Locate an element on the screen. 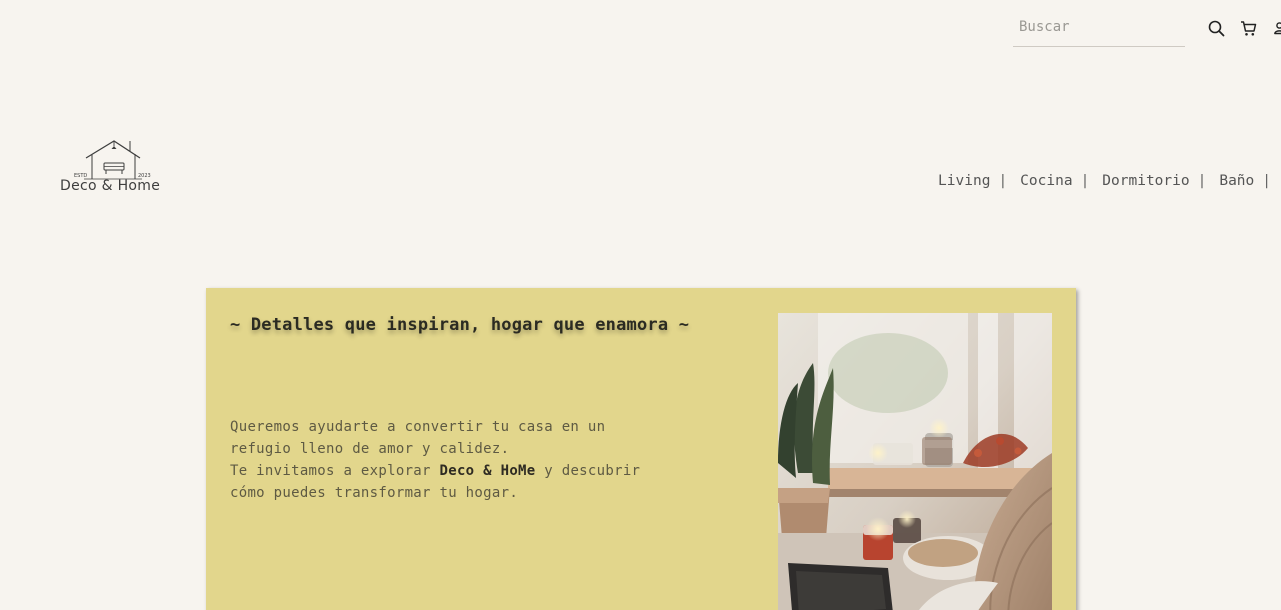  hero-brand-name: Deco & HoMe is located at coordinates (487, 471).